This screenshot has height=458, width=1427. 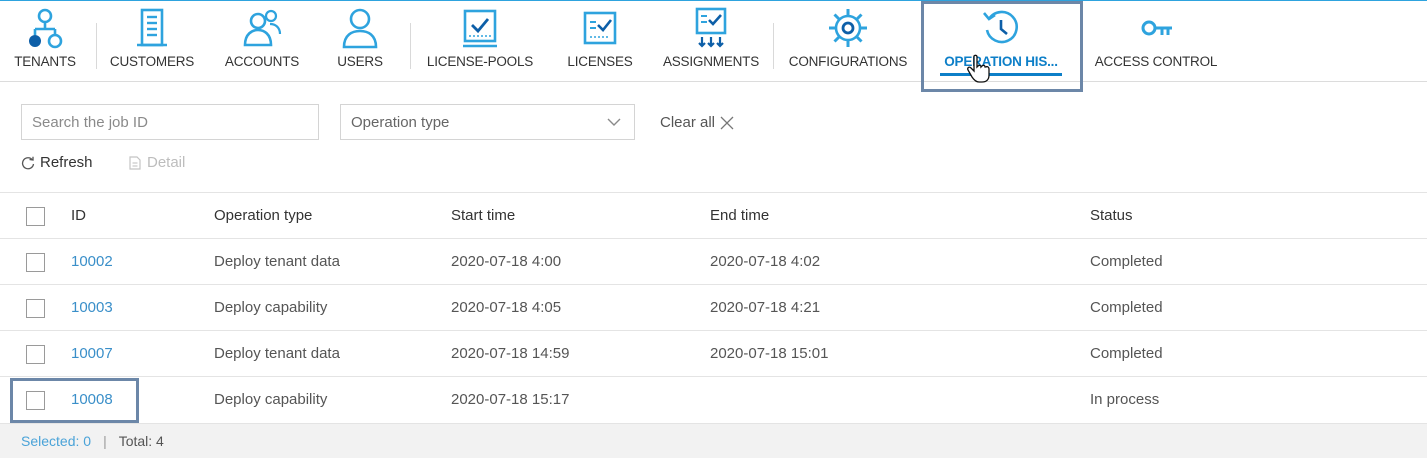 I want to click on column-header-id: ID, so click(x=78, y=215).